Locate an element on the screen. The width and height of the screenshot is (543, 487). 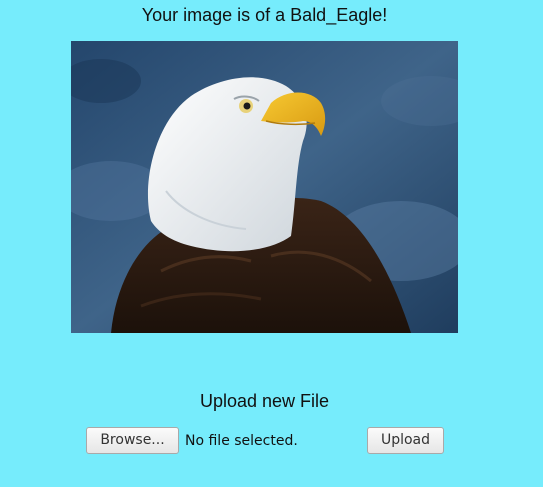
upload-title: Upload new File is located at coordinates (264, 401).